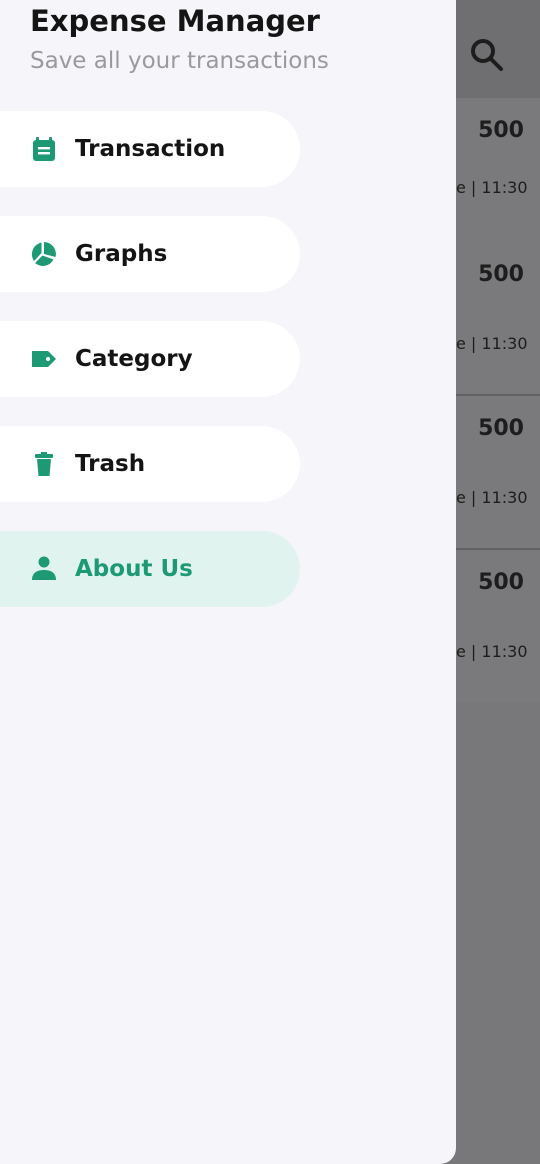  I want to click on menu-item-label: Category, so click(134, 359).